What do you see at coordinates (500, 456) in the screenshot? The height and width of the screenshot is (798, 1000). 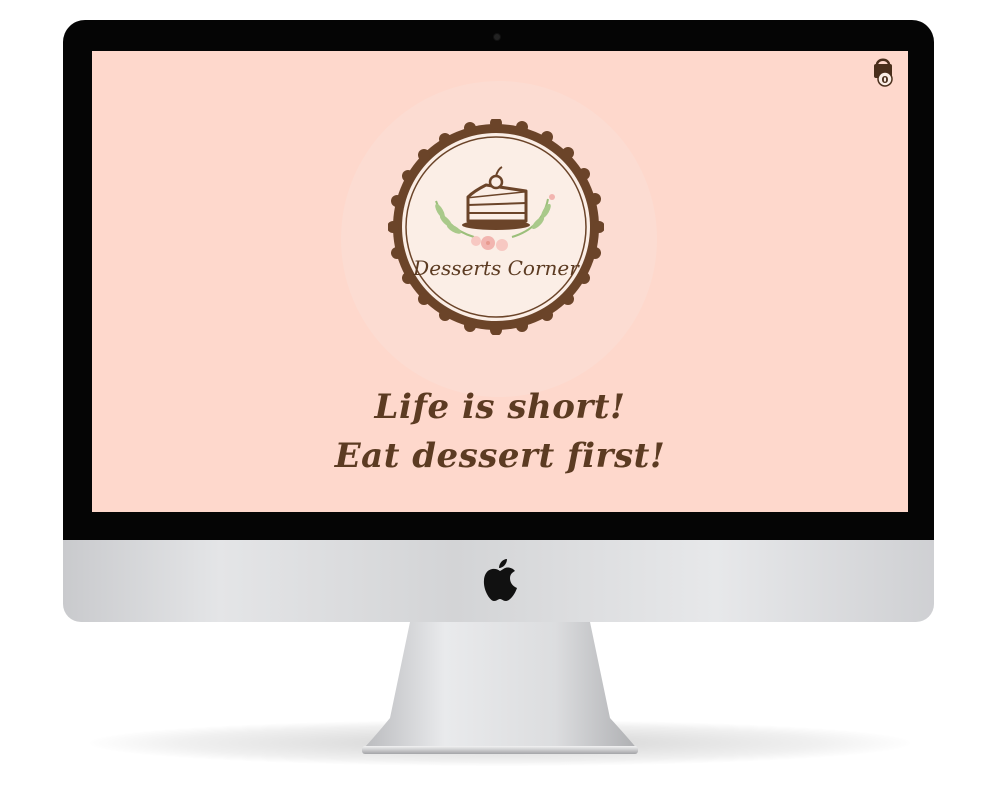 I see `tagline-line-2: Eat dessert first!` at bounding box center [500, 456].